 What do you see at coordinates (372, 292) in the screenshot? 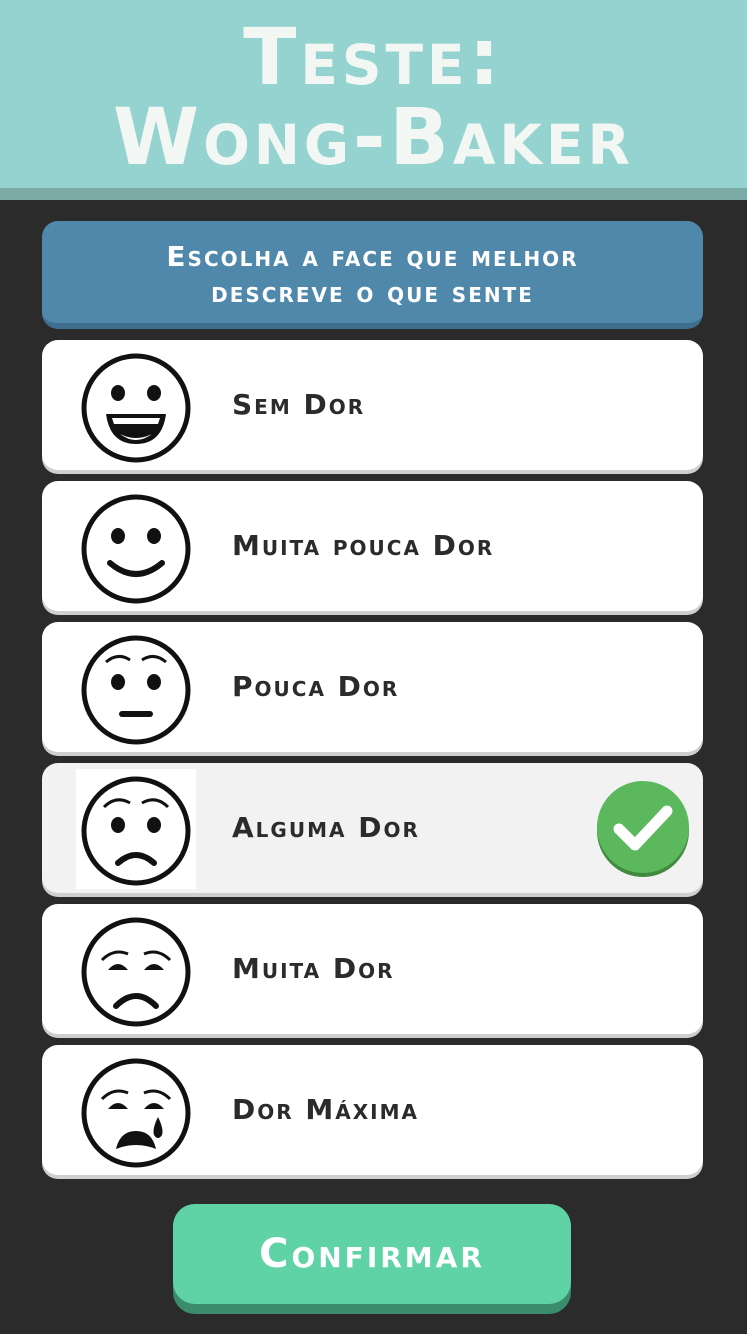
I see `instruction-line2: descreve o que sente` at bounding box center [372, 292].